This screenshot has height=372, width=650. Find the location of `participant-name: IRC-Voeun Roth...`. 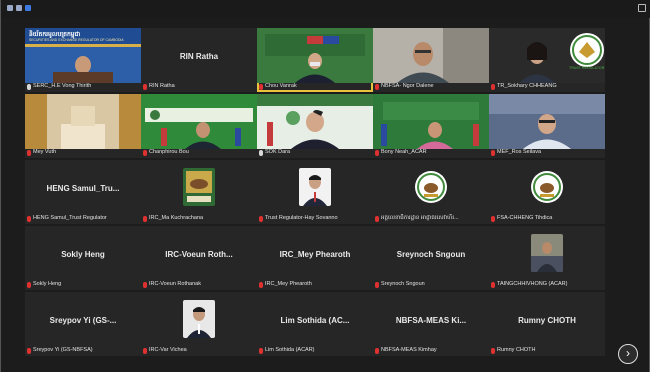

participant-name: IRC-Voeun Roth... is located at coordinates (199, 254).